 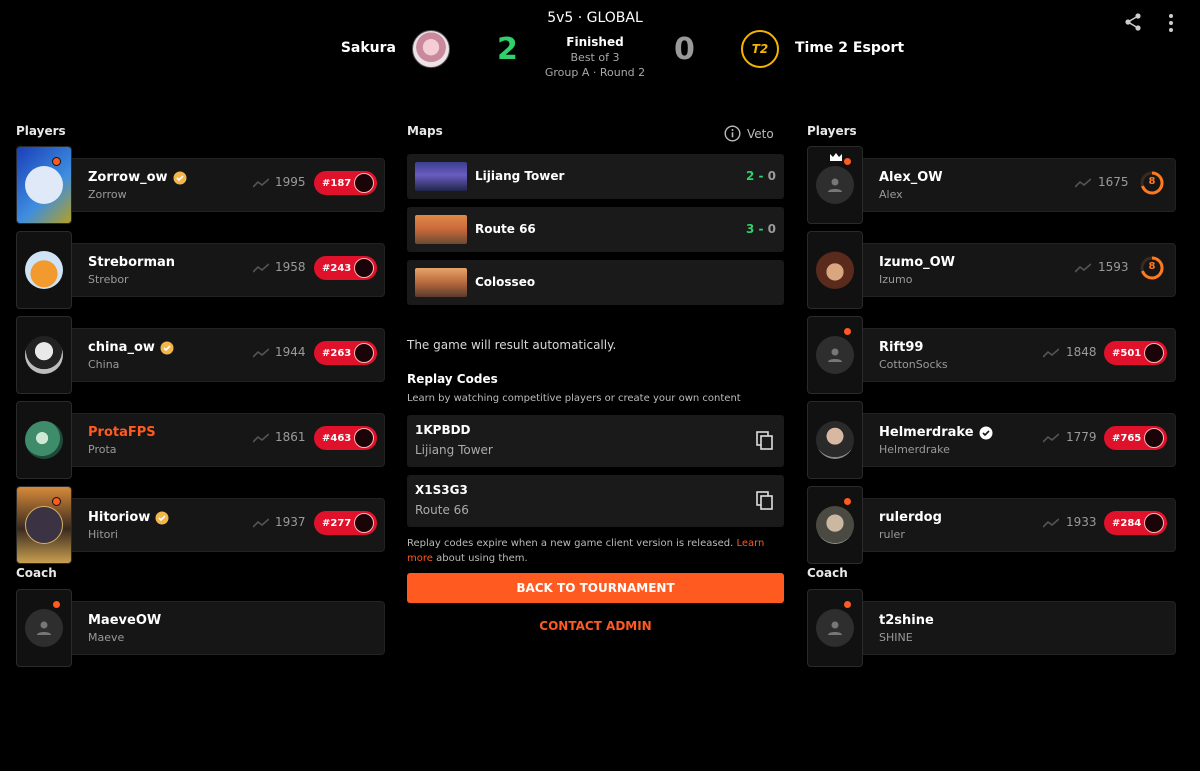 I want to click on team-left-score: 2, so click(x=507, y=49).